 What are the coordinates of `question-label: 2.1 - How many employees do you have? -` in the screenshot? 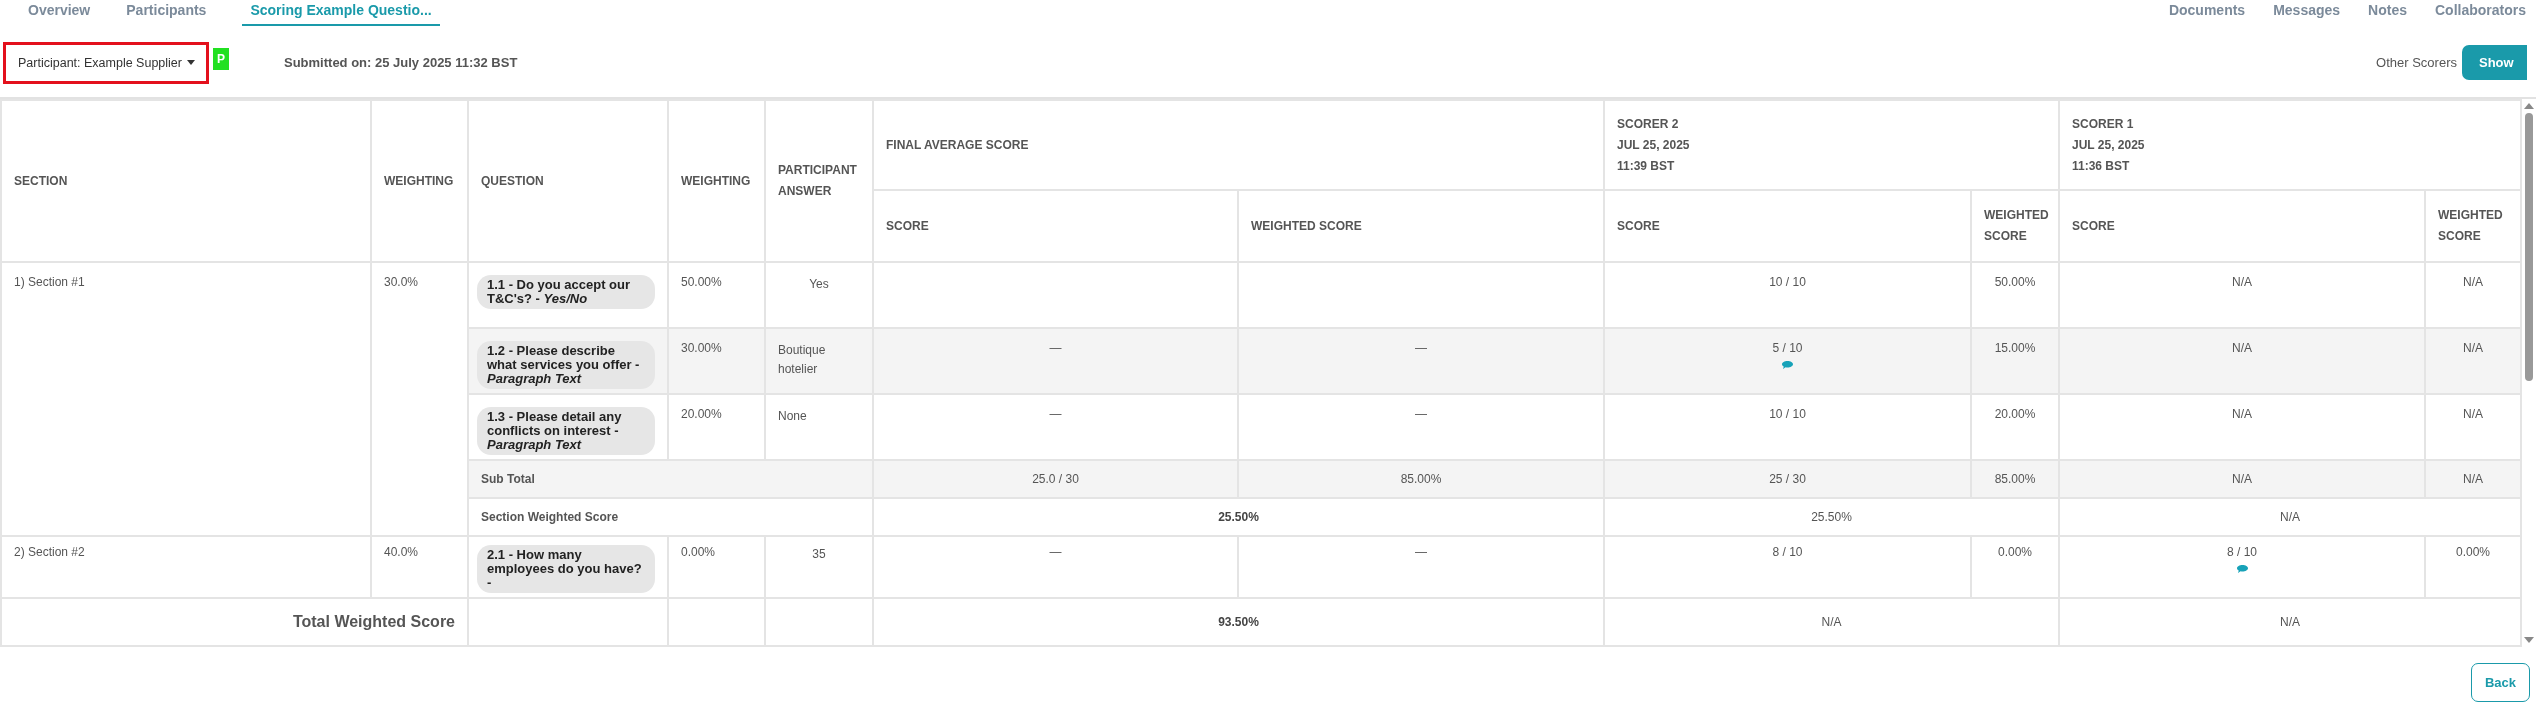 It's located at (566, 569).